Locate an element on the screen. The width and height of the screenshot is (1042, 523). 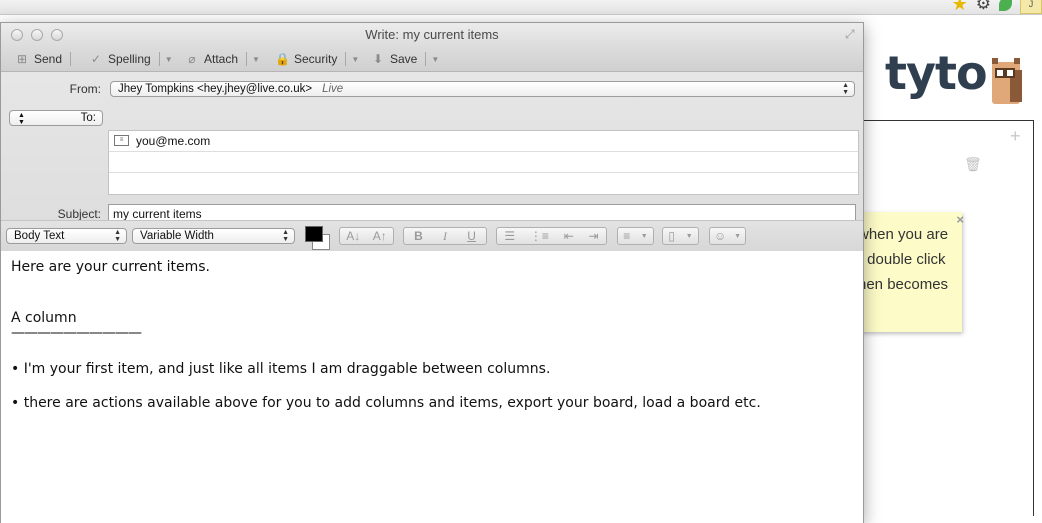
paragraph-style-select: Body Text ▲ ▼ is located at coordinates (66, 236).